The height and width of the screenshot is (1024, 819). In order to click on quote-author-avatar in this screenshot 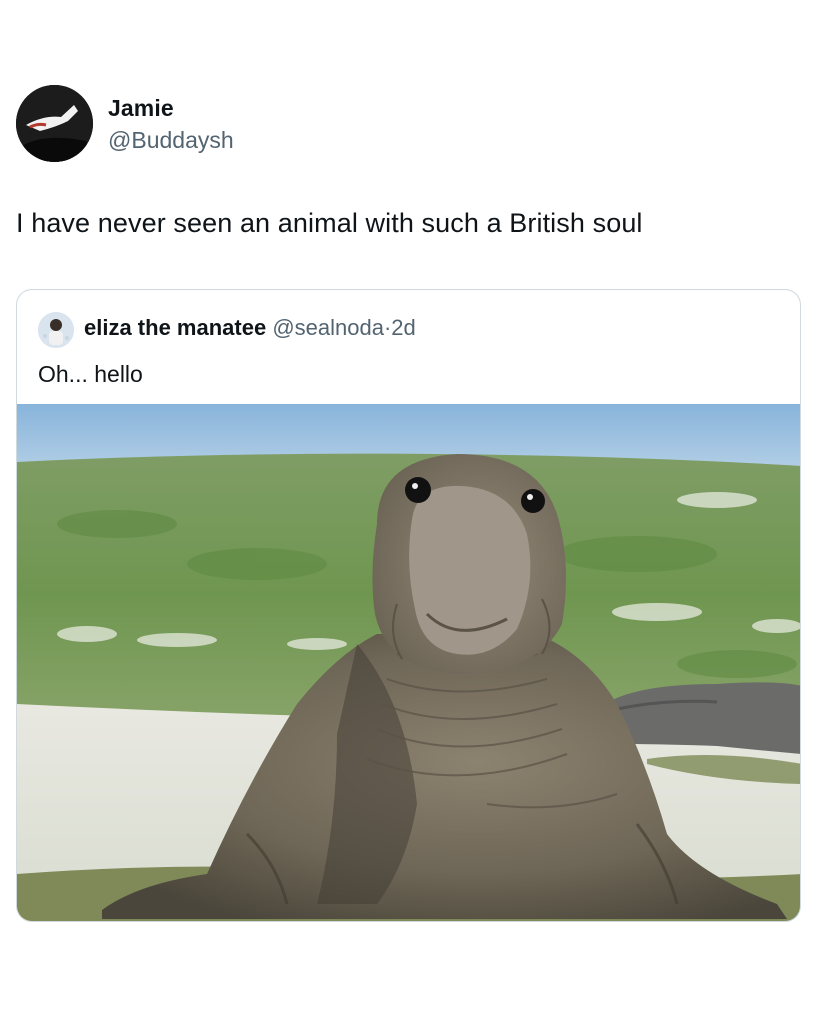, I will do `click(56, 330)`.